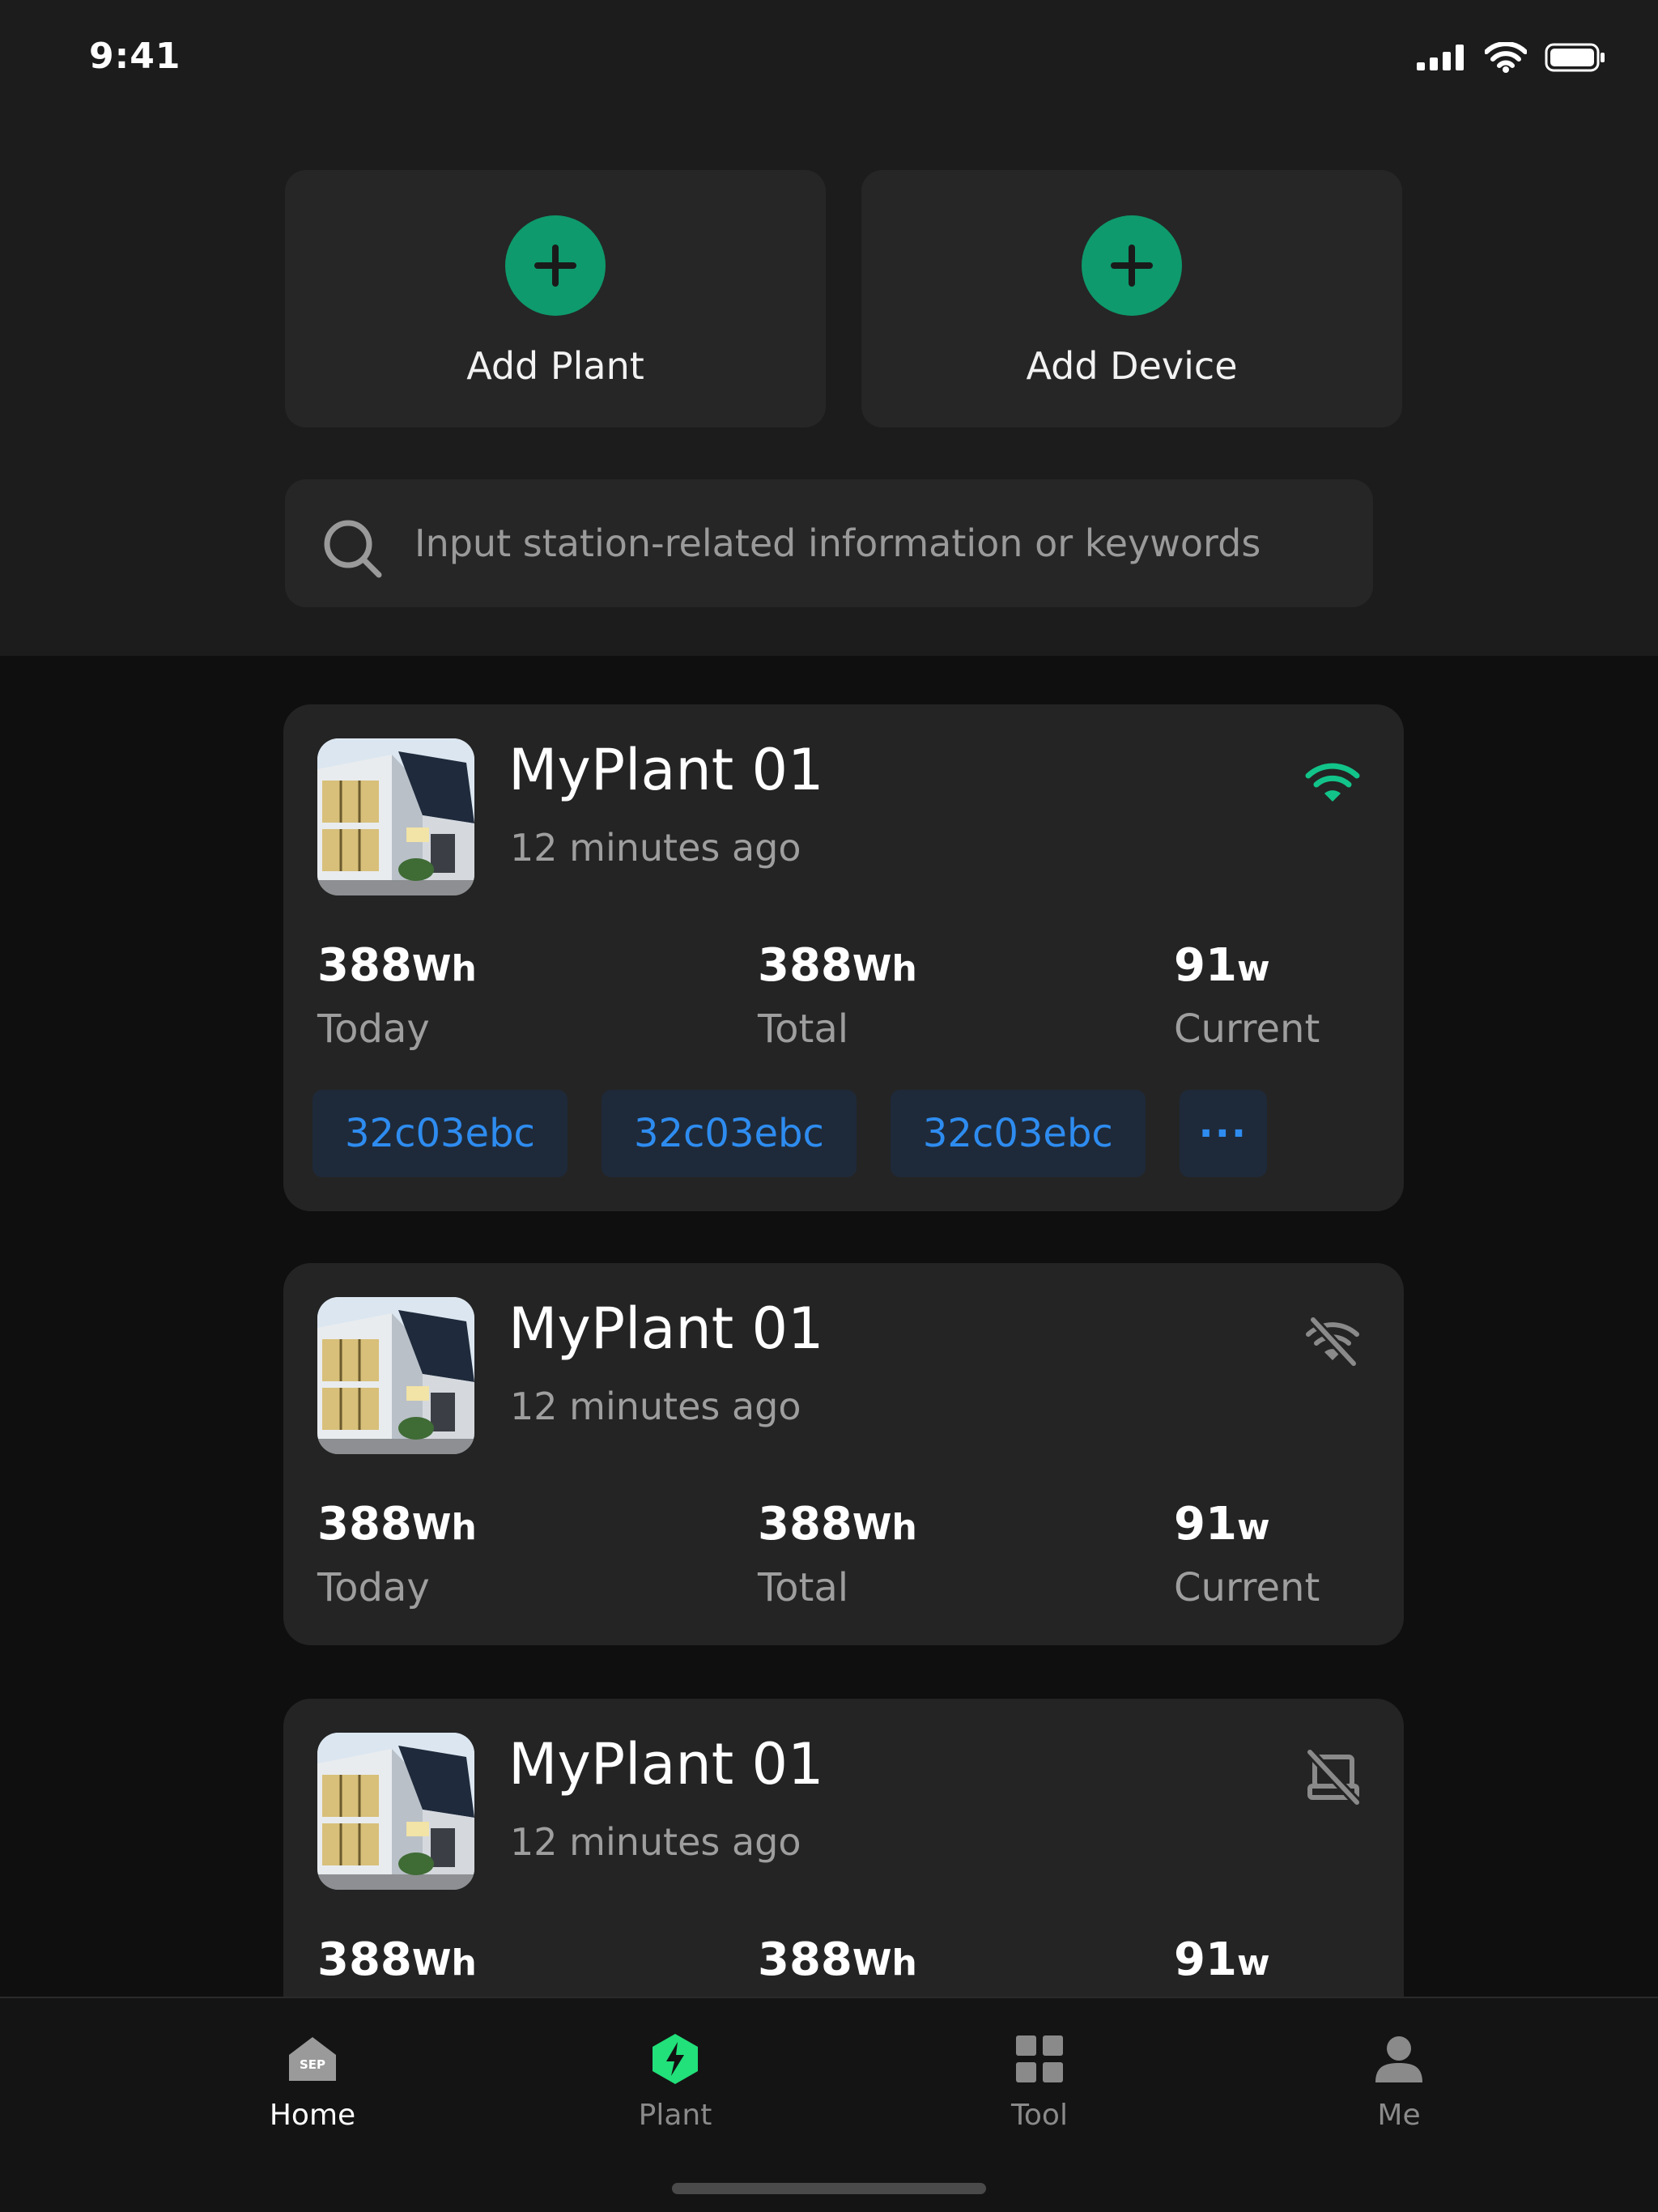 The image size is (1658, 2212). What do you see at coordinates (1332, 783) in the screenshot?
I see `wifi-online-icon` at bounding box center [1332, 783].